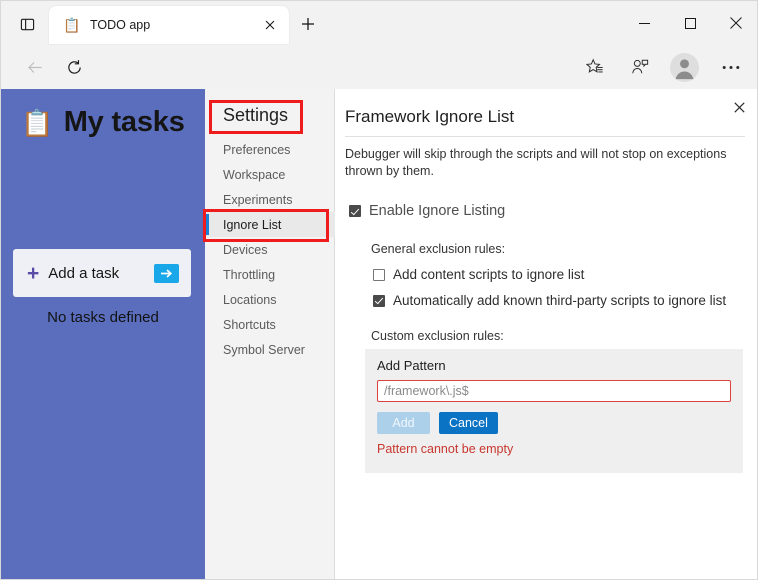  I want to click on todo-app-header: 📋 My tasks, so click(103, 122).